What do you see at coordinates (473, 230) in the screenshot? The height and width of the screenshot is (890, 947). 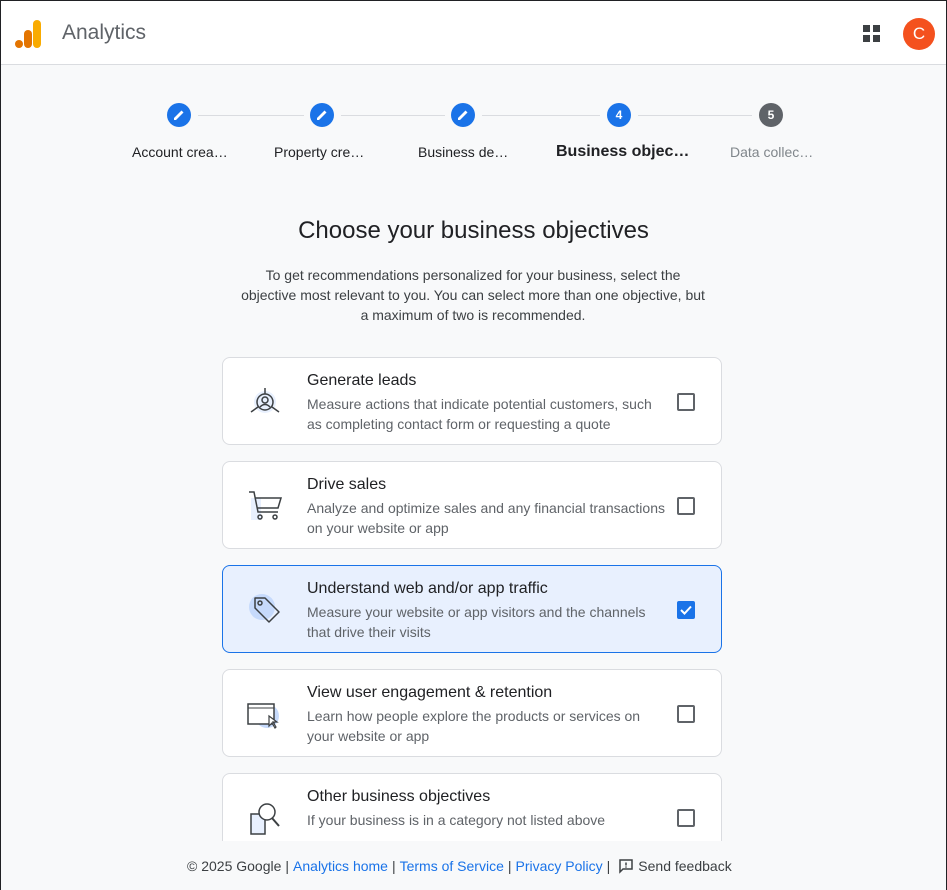 I see `page-title: Choose your business objectives` at bounding box center [473, 230].